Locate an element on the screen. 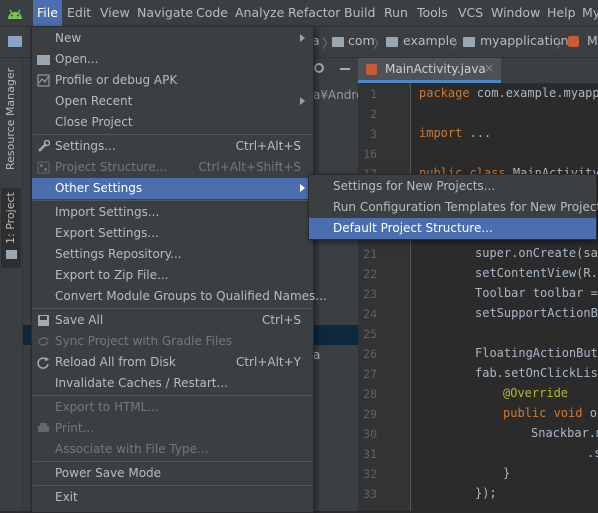  menu-item-save-all: Save All Ctrl+S is located at coordinates (172, 320).